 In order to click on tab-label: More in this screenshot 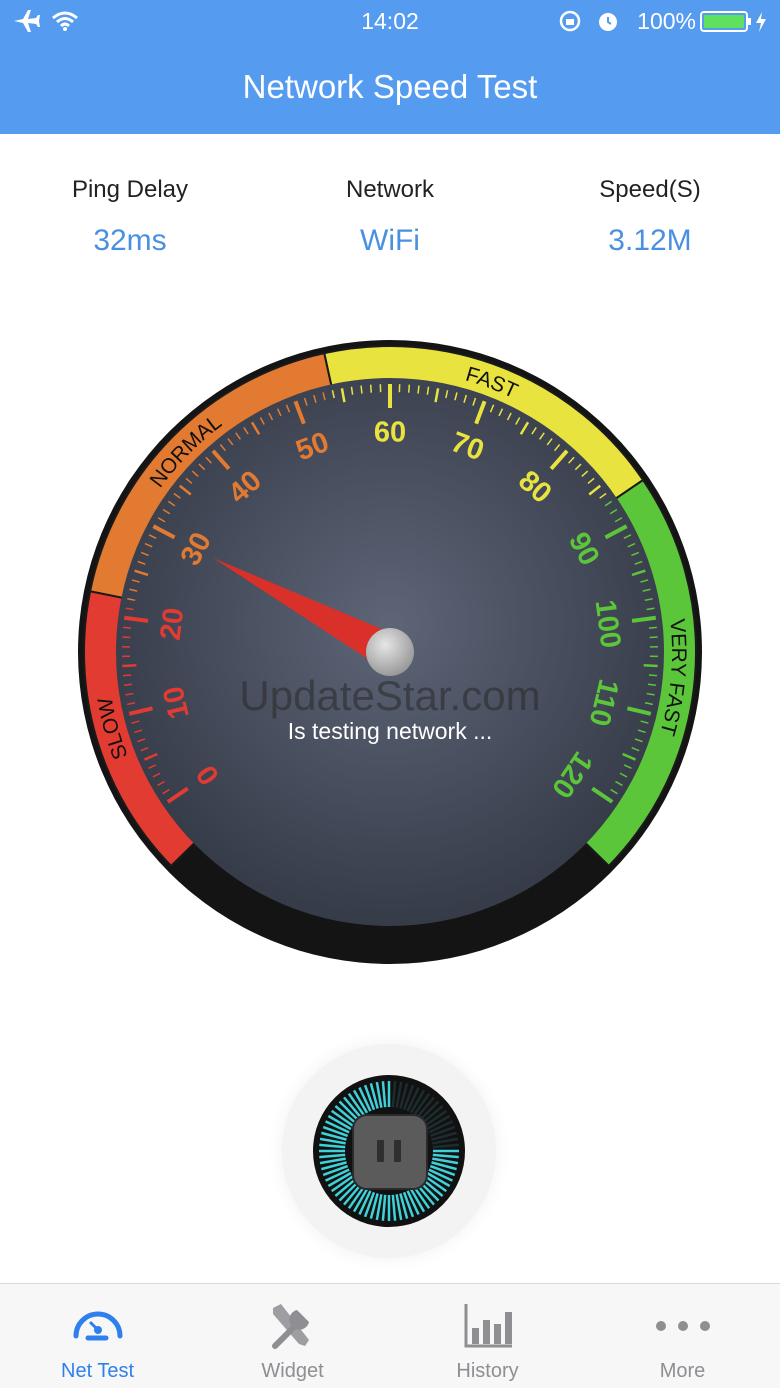, I will do `click(682, 1371)`.